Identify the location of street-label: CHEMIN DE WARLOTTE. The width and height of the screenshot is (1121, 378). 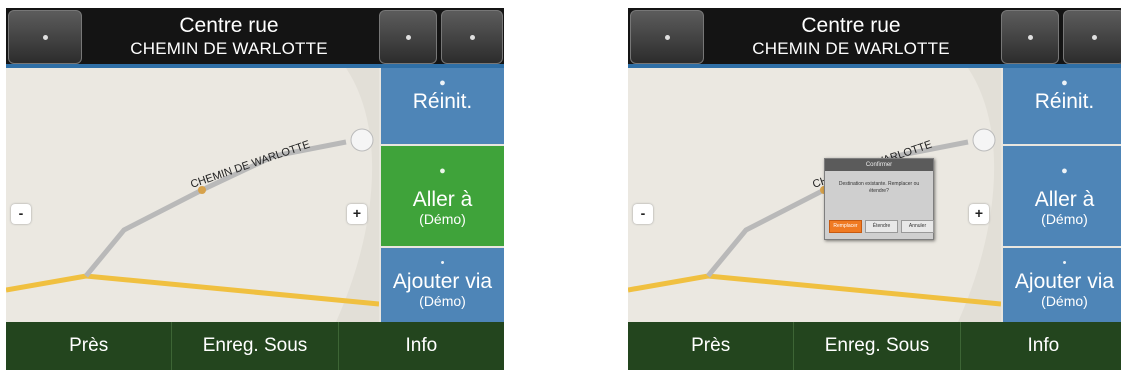
(250, 165).